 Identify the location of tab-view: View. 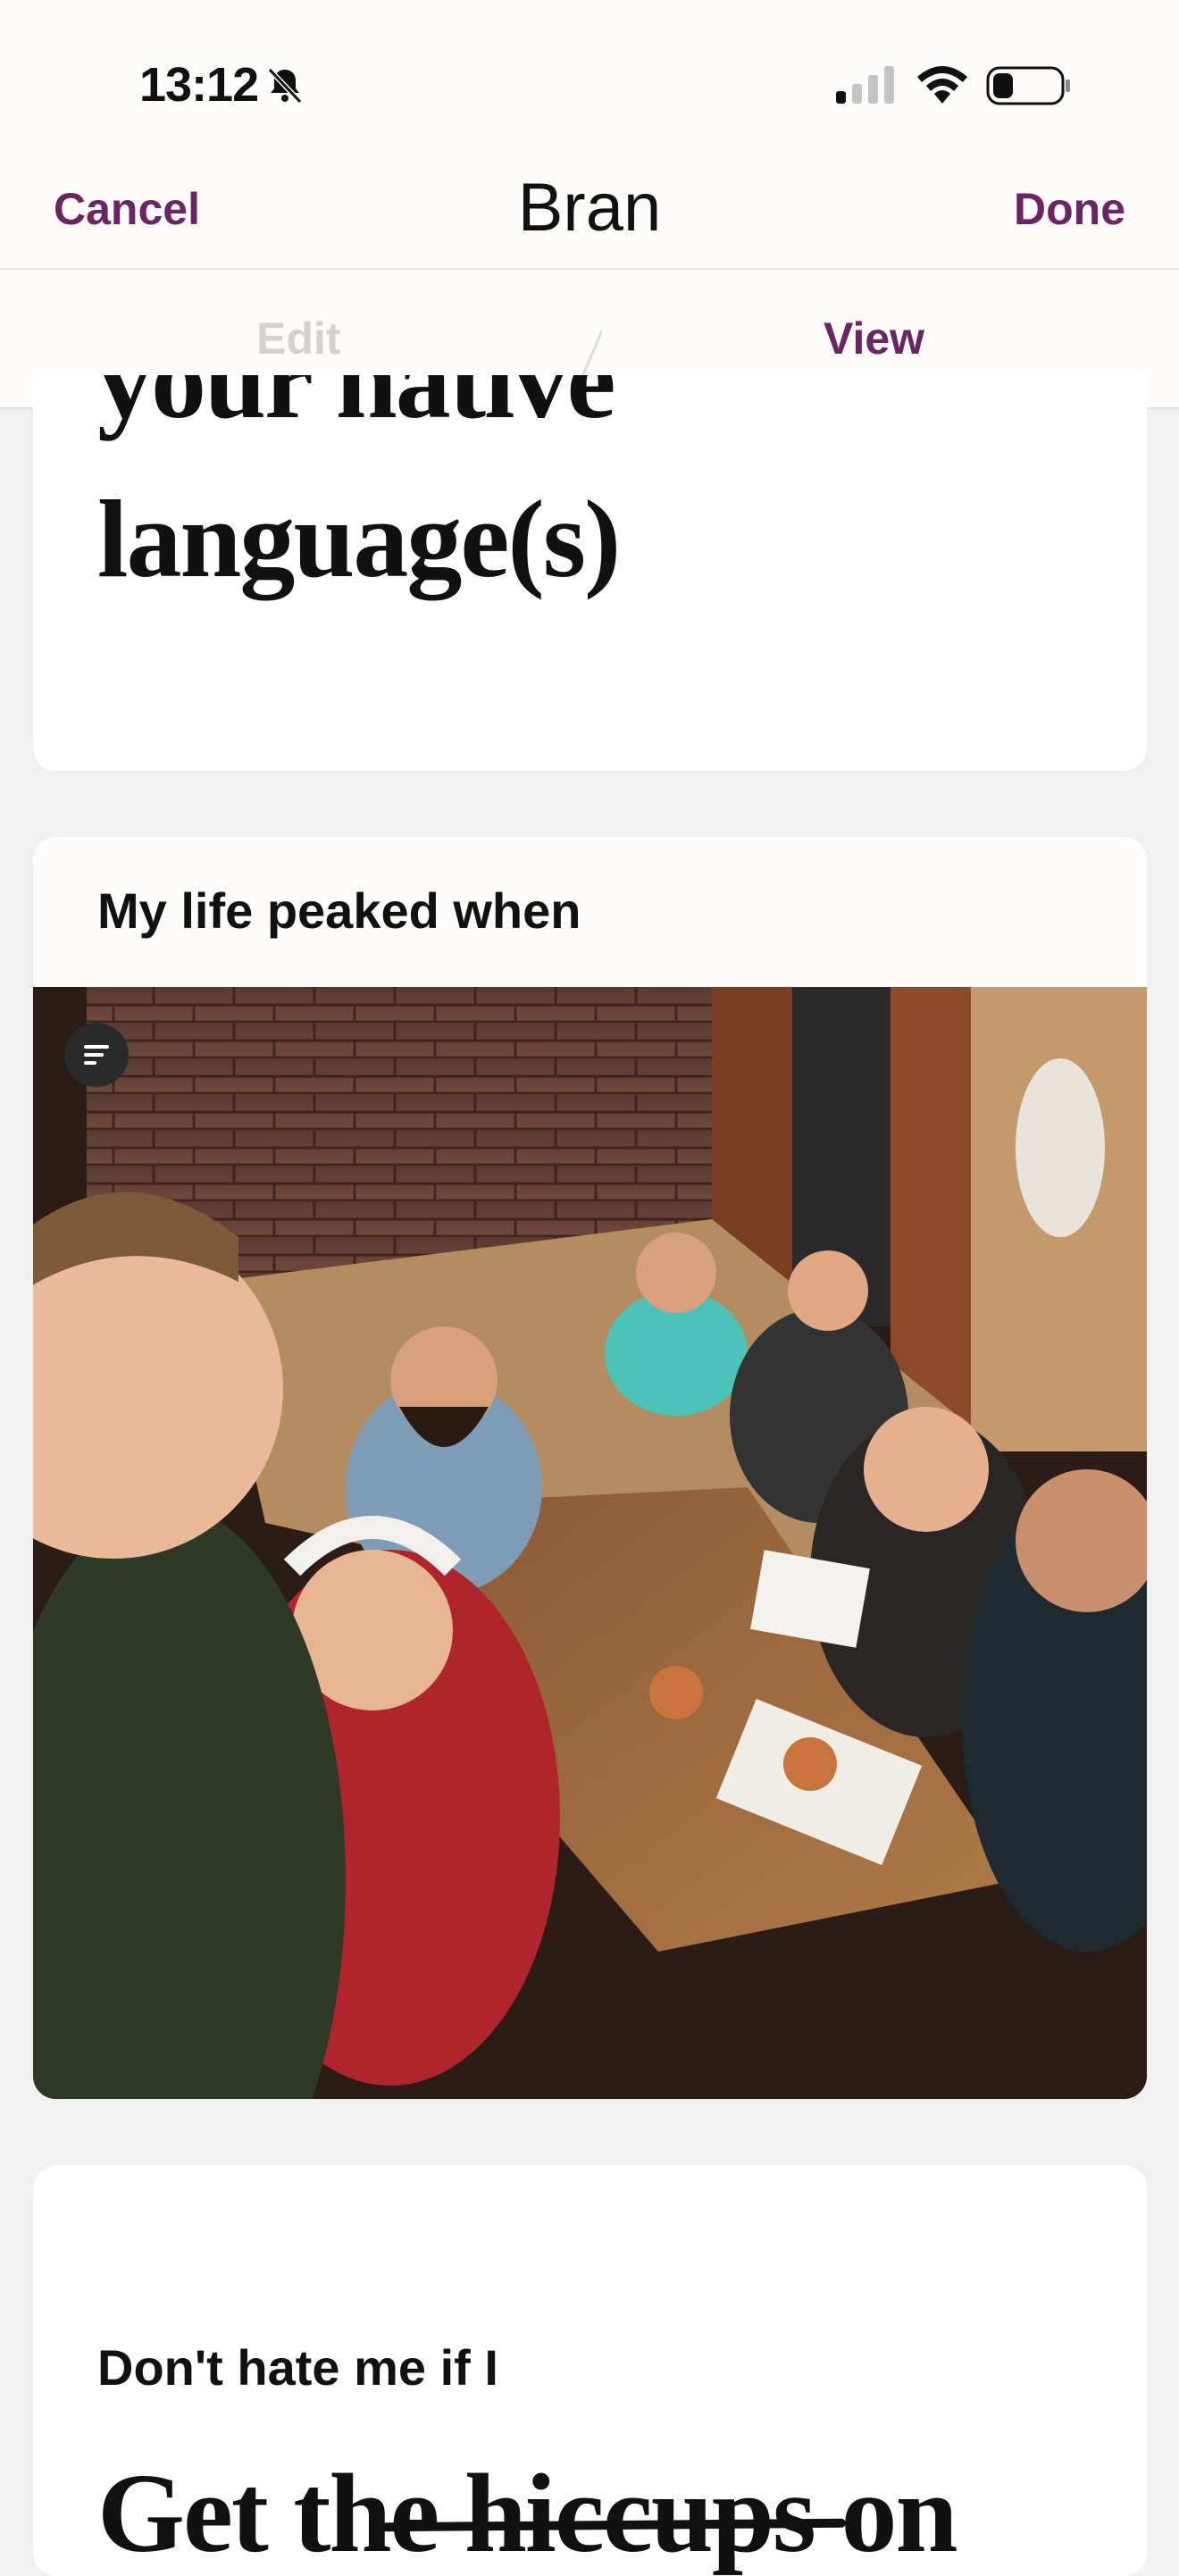
(874, 339).